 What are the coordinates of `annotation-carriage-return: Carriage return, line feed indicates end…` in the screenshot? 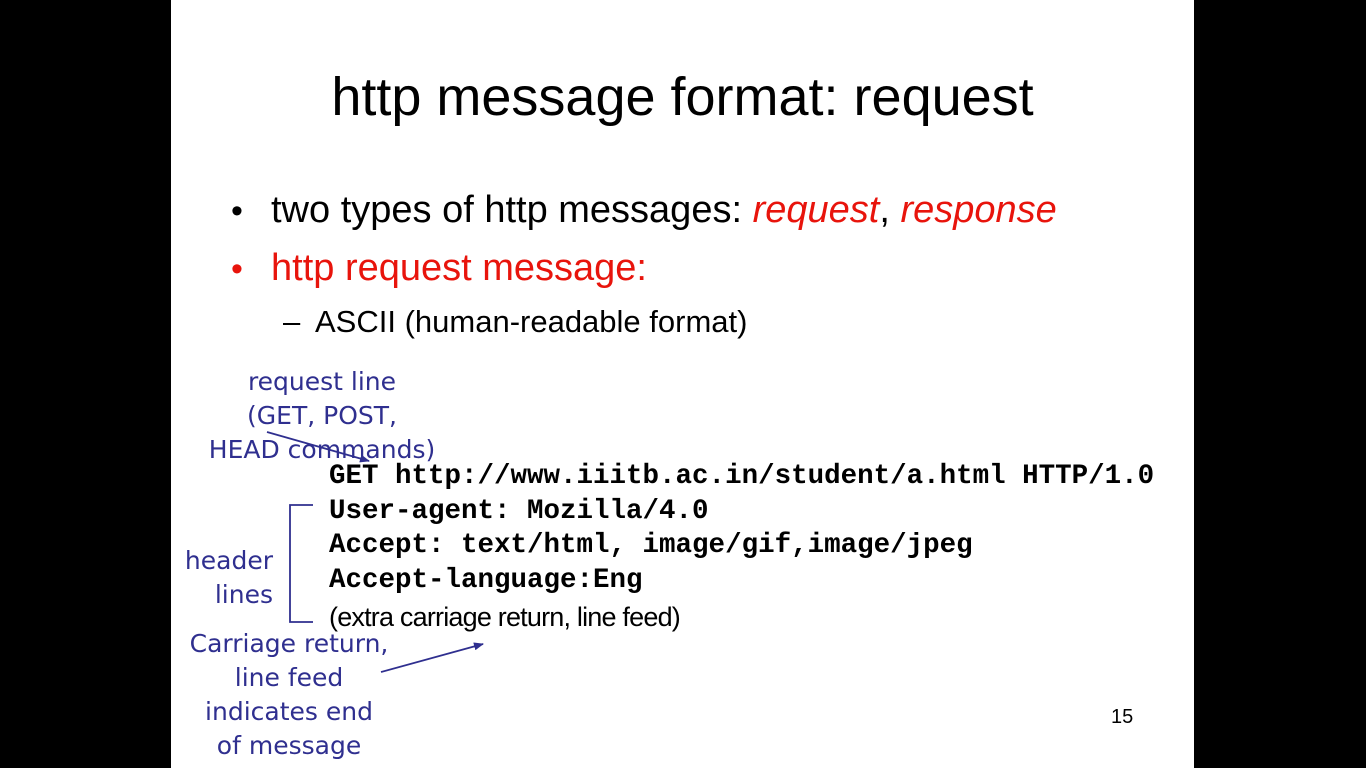 It's located at (289, 695).